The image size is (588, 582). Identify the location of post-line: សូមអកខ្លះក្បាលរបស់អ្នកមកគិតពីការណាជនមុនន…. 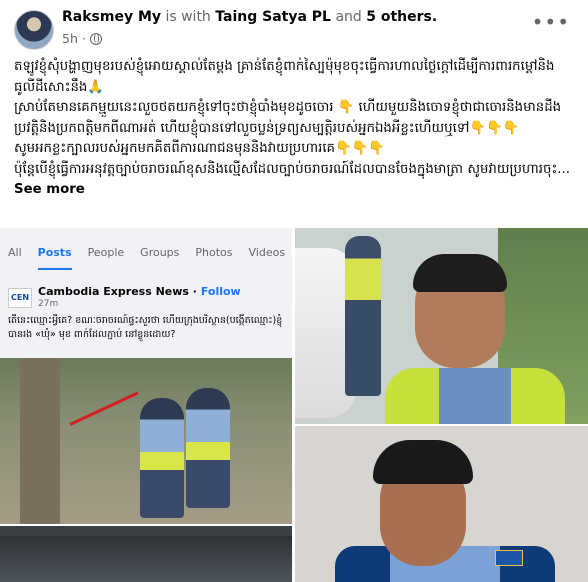
(199, 148).